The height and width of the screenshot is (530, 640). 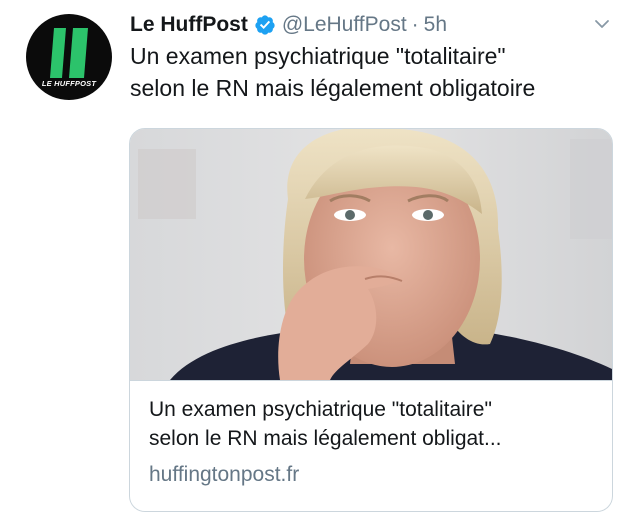 I want to click on tweet-text-line: selon le RN mais légalement obligatoire, so click(x=333, y=88).